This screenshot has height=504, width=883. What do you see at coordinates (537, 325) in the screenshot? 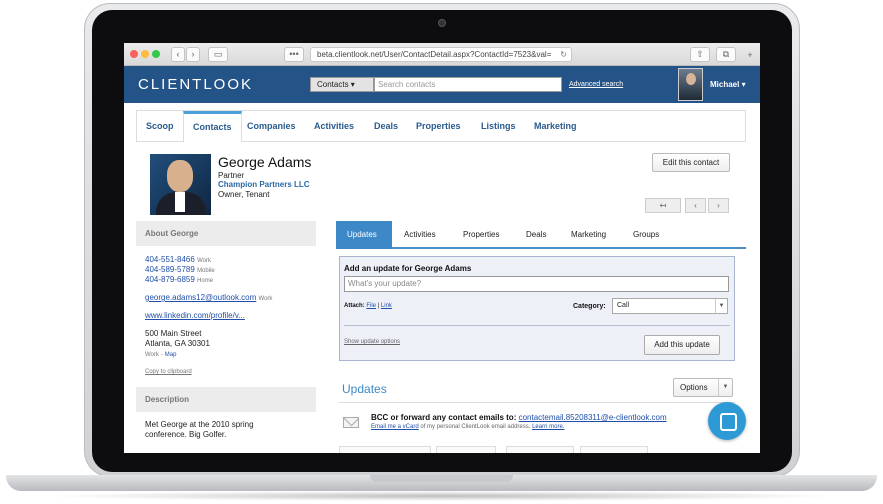
I see `form-divider` at bounding box center [537, 325].